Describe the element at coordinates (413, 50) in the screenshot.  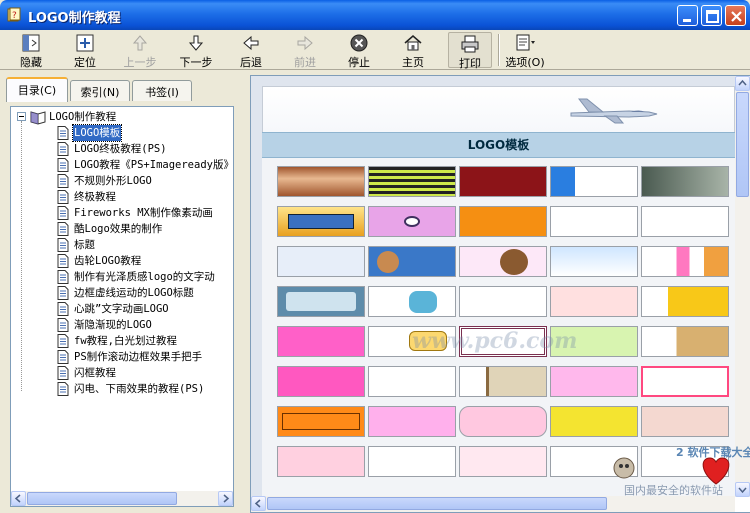
I see `home-button: 主页` at that location.